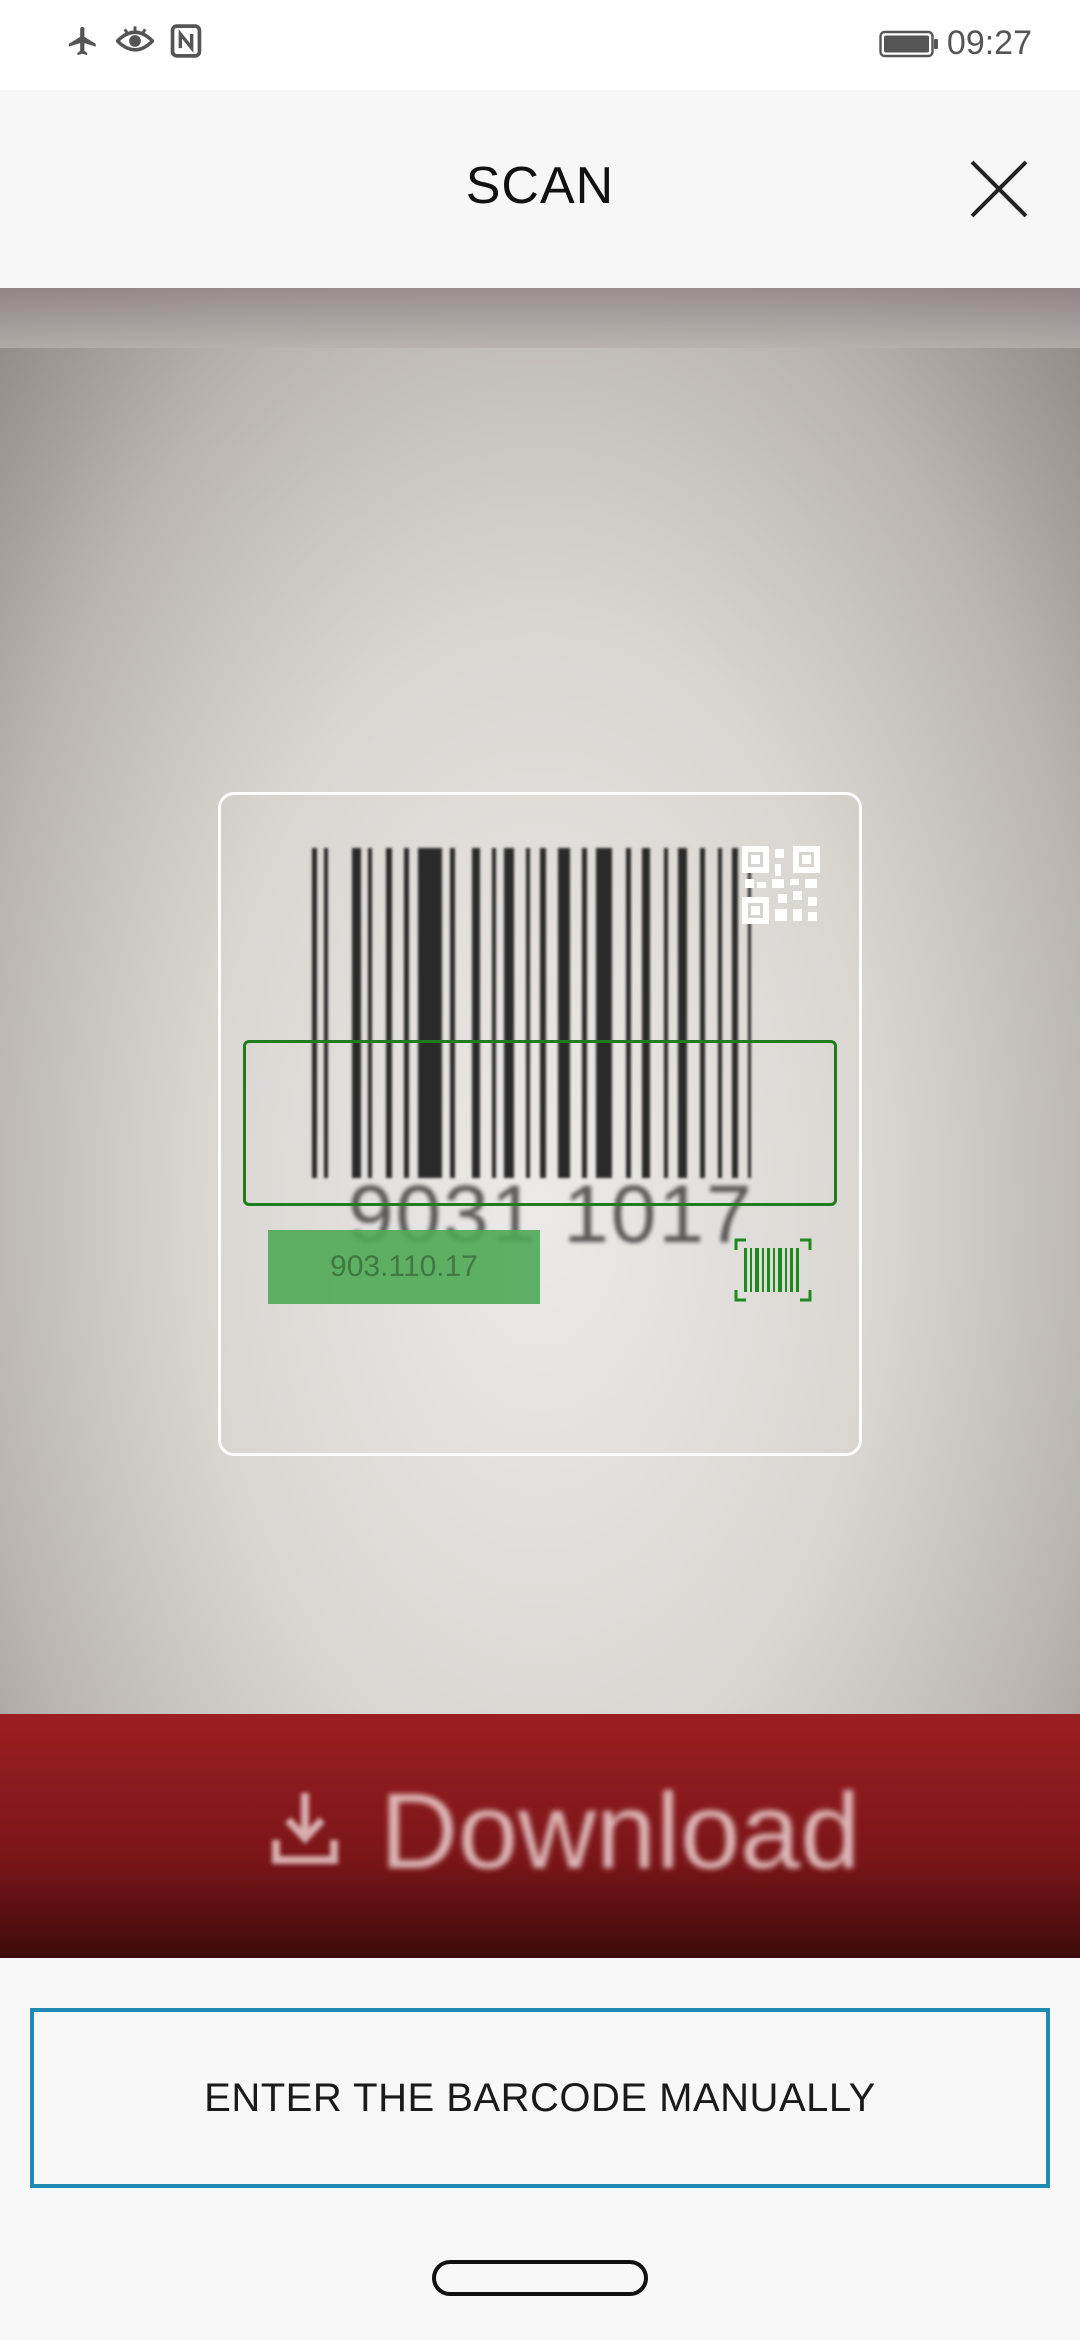  I want to click on battery-icon, so click(908, 43).